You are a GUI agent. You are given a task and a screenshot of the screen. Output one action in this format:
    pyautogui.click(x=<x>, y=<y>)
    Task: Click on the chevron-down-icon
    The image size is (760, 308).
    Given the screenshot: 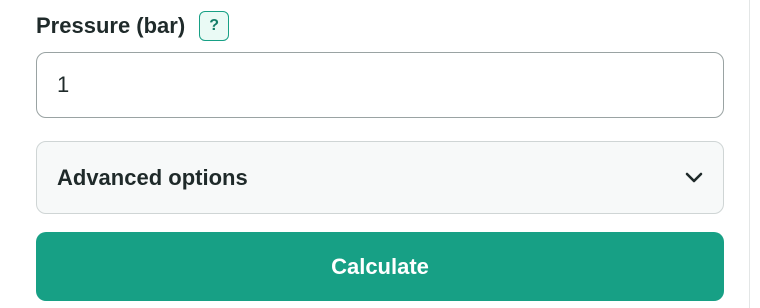 What is the action you would take?
    pyautogui.click(x=694, y=178)
    